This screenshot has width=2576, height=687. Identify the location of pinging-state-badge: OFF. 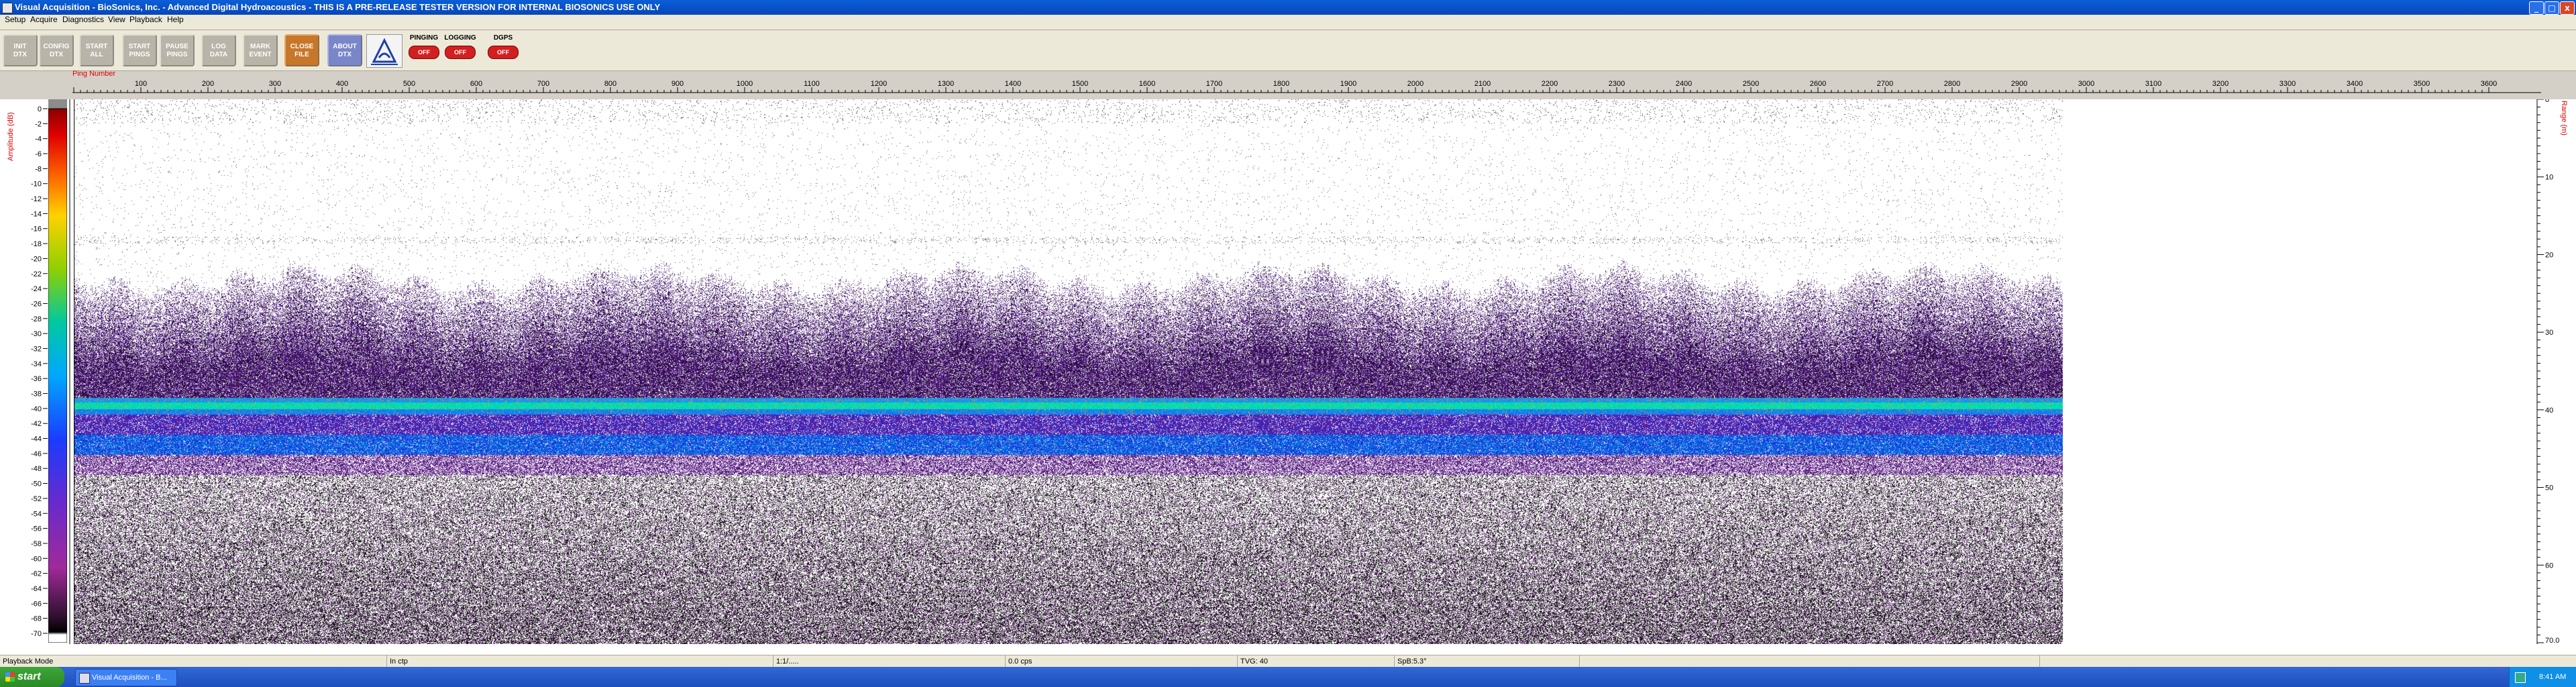
(424, 52).